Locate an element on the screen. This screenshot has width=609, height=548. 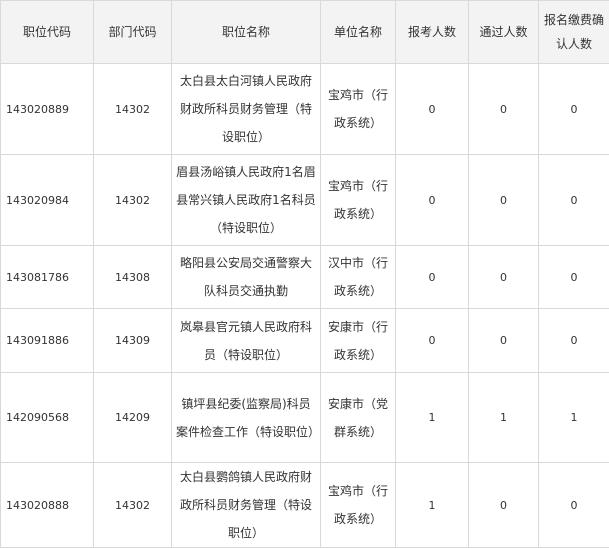
position-name-cell: 岚皋县官元镇人民政府科员（特设职位） is located at coordinates (246, 341).